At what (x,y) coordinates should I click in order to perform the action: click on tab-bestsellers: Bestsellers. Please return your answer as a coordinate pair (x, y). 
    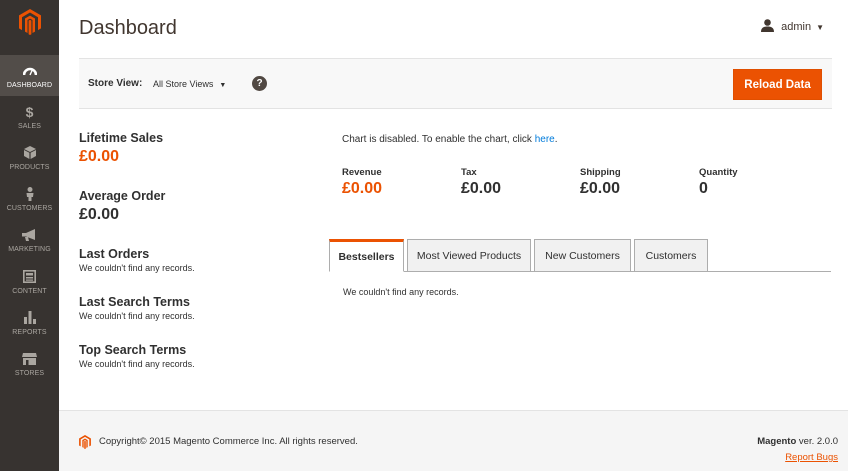
    Looking at the image, I should click on (366, 255).